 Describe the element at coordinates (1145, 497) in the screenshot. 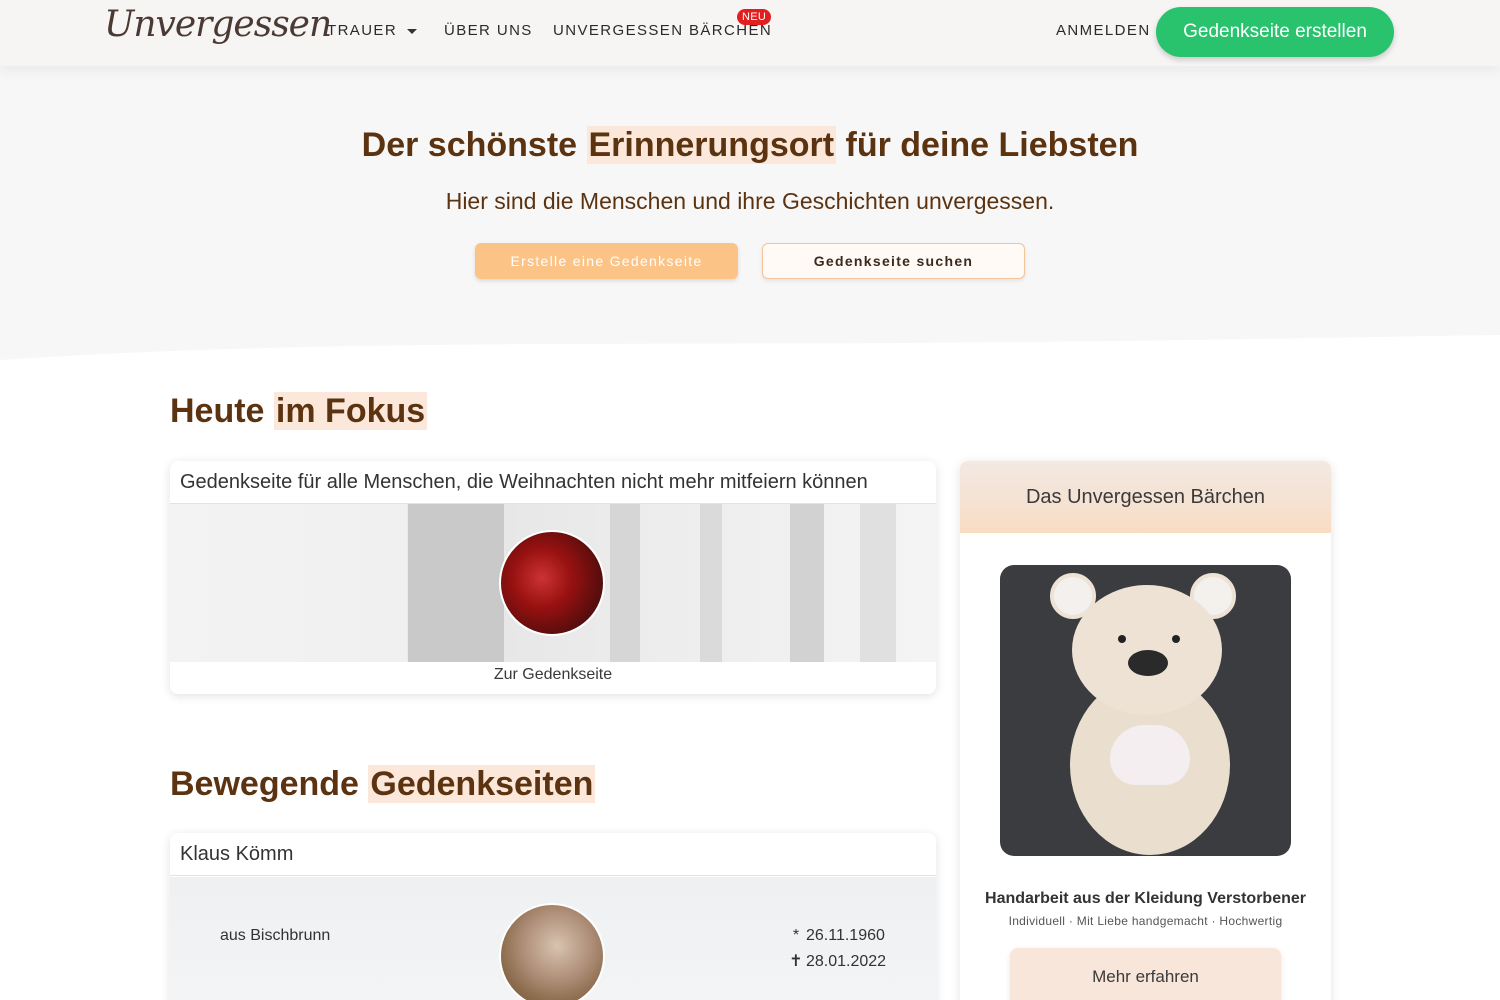

I see `baerchen-title: Das Unvergessen Bärchen` at that location.